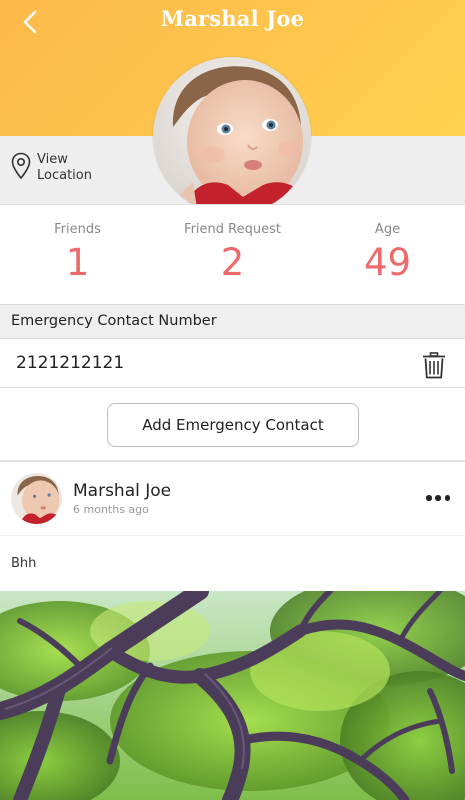  I want to click on baby-photo-small, so click(36, 498).